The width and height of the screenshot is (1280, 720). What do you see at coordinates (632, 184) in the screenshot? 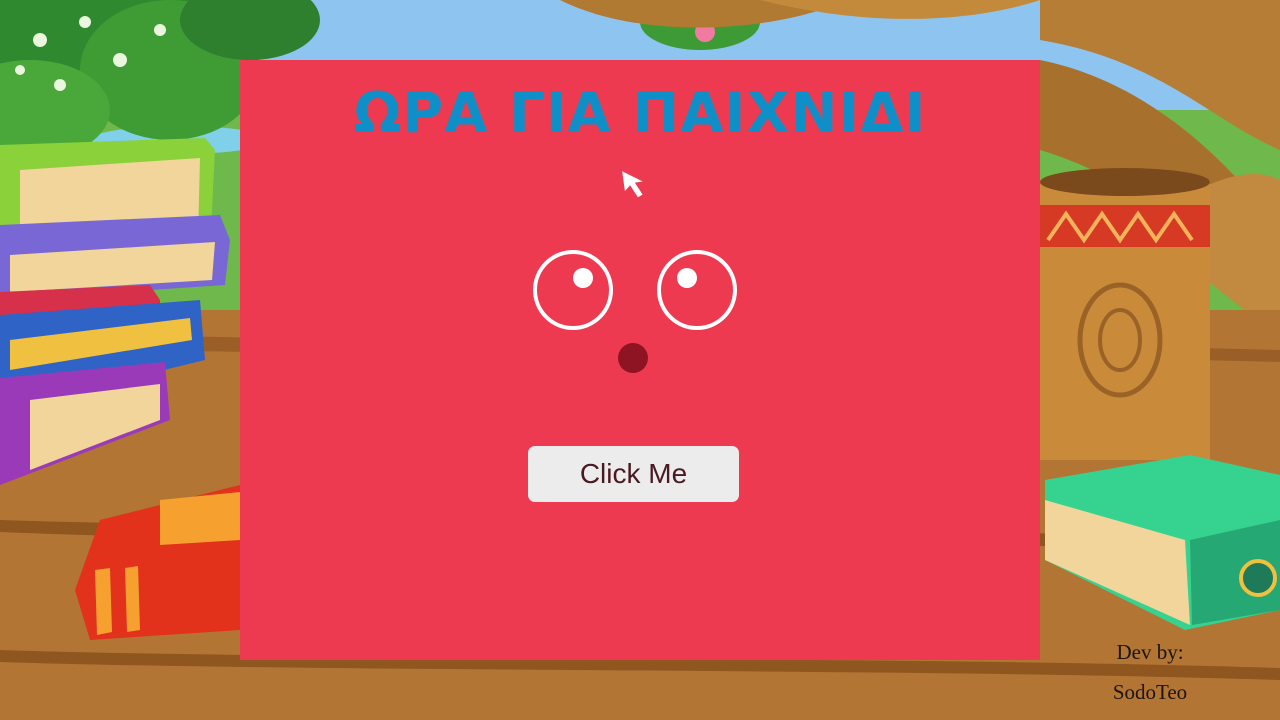
I see `mouse-cursor-icon` at bounding box center [632, 184].